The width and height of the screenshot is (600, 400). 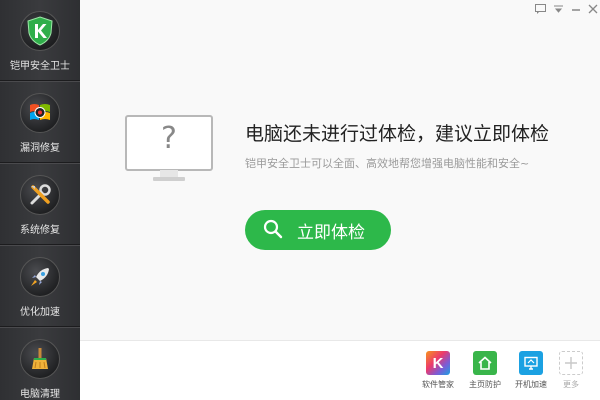 I want to click on sidebar-item-home: 铠甲安全卫士, so click(x=40, y=40).